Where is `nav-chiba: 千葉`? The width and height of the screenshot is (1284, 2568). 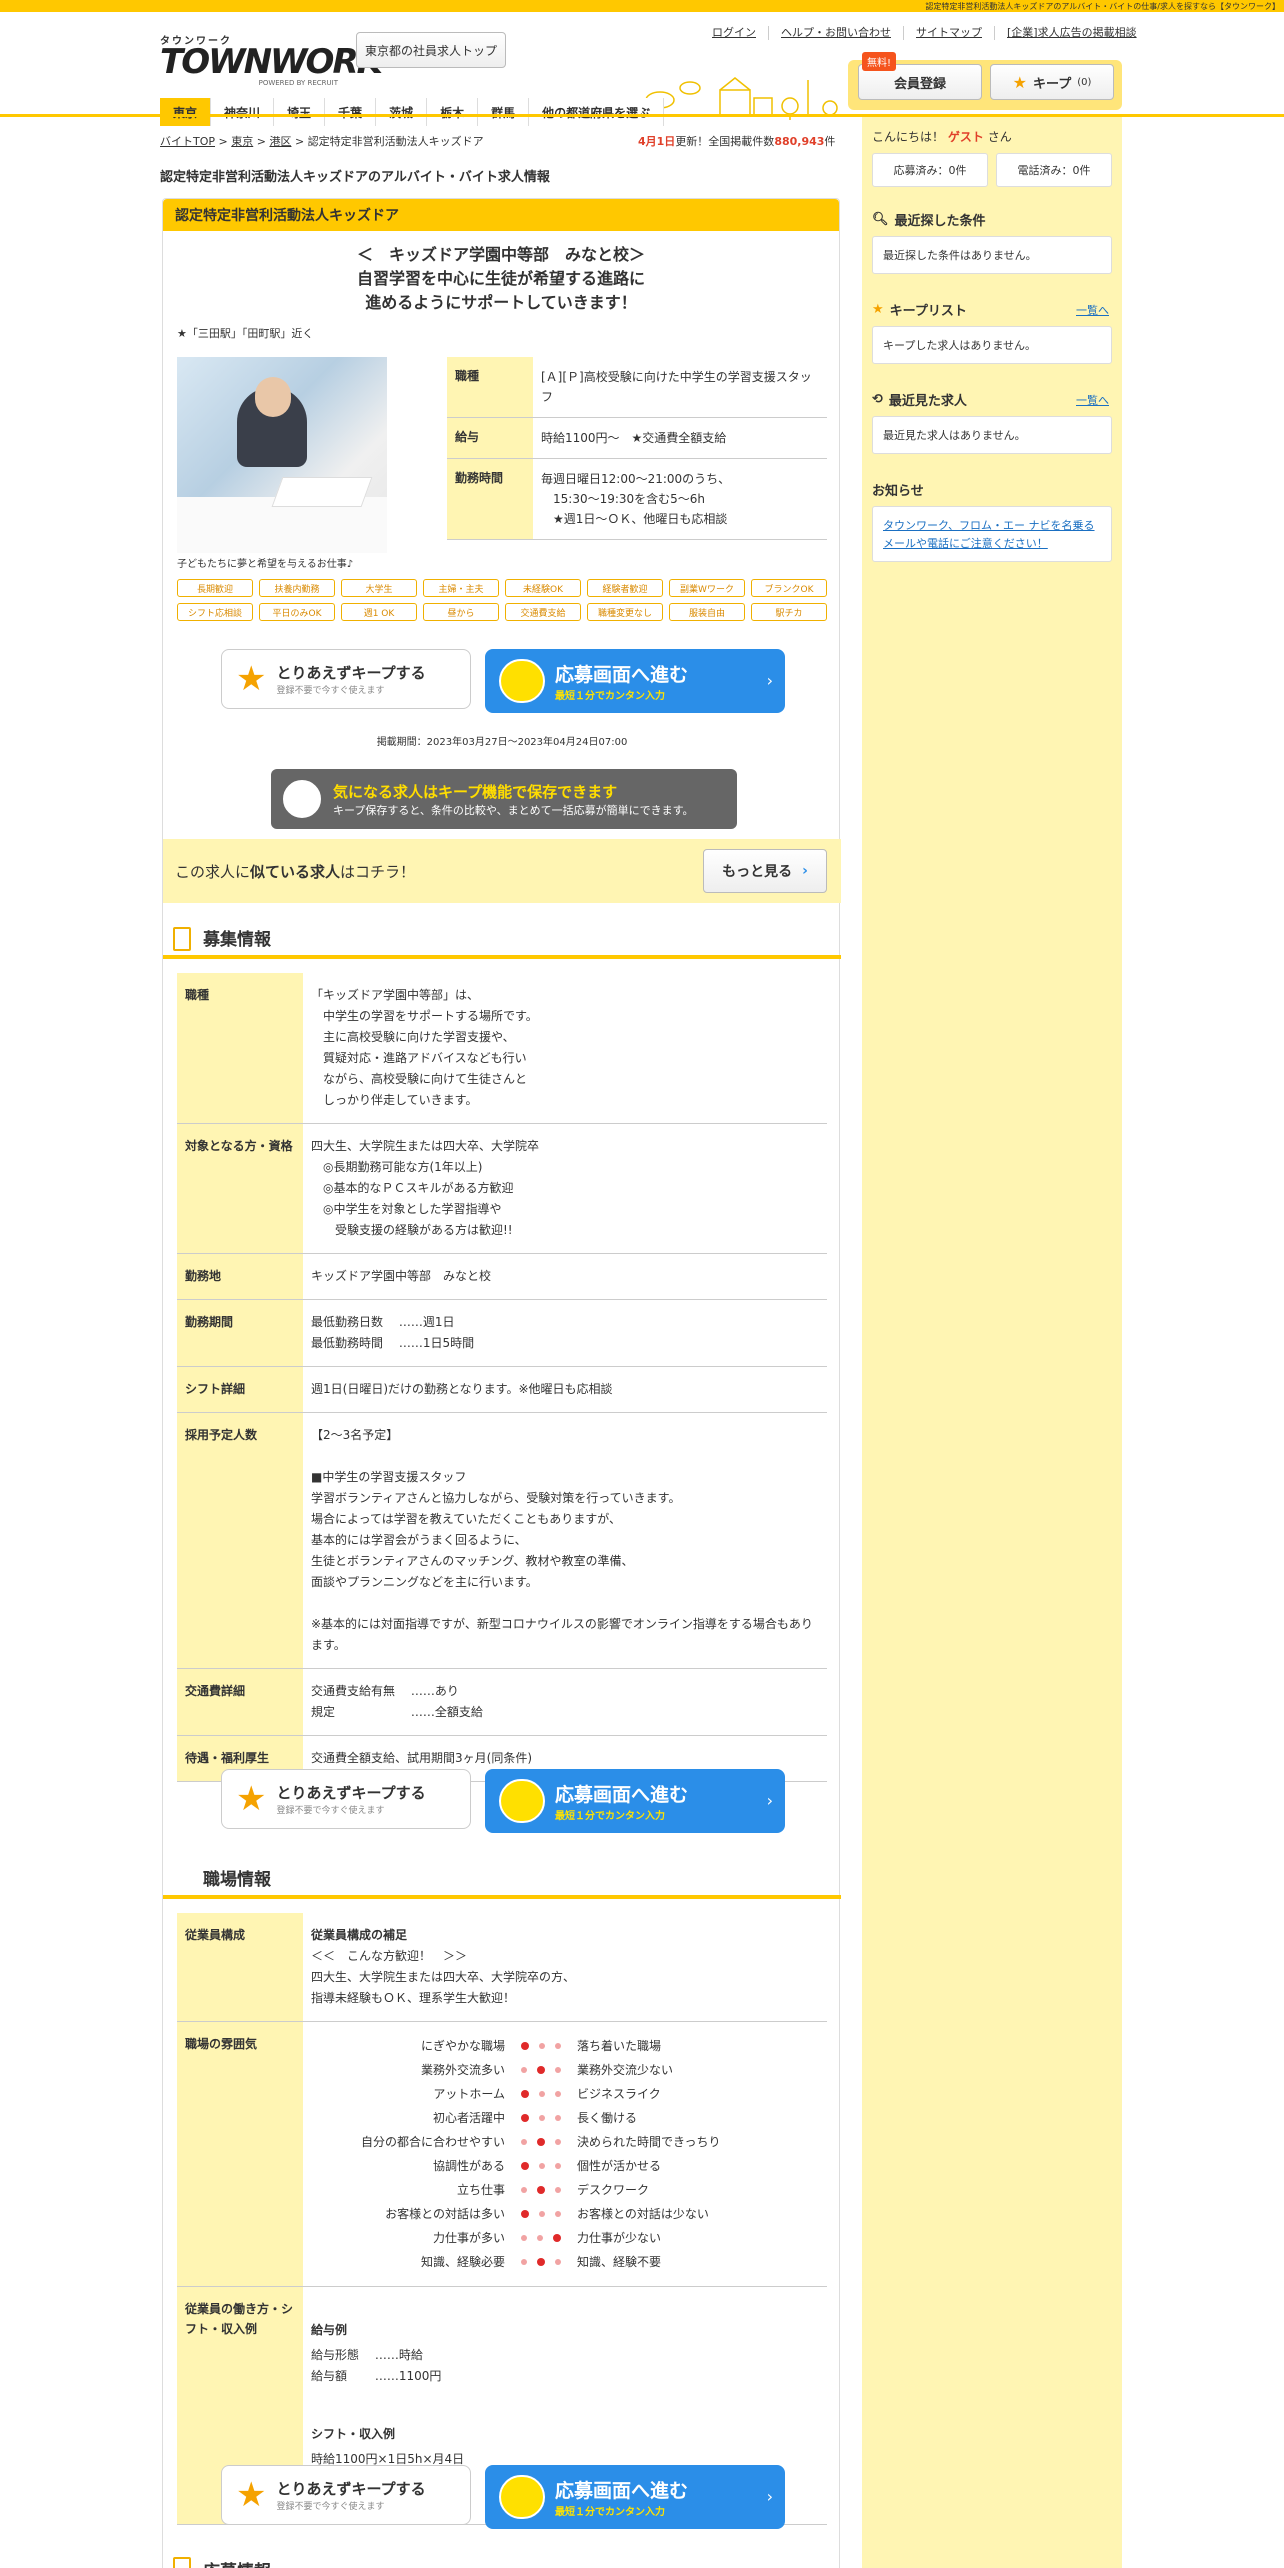
nav-chiba: 千葉 is located at coordinates (351, 112).